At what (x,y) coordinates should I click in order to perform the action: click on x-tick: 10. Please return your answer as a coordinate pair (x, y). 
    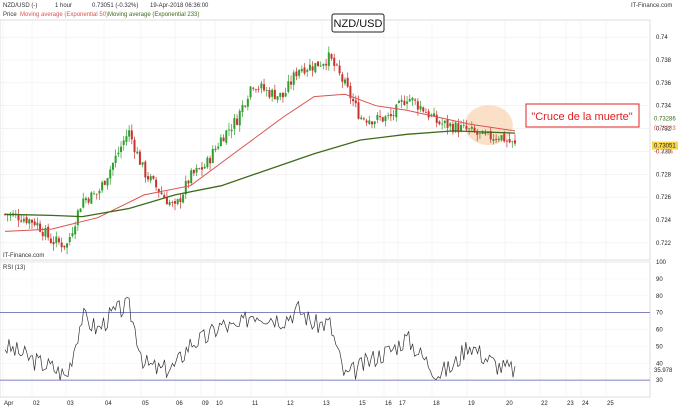
    Looking at the image, I should click on (219, 404).